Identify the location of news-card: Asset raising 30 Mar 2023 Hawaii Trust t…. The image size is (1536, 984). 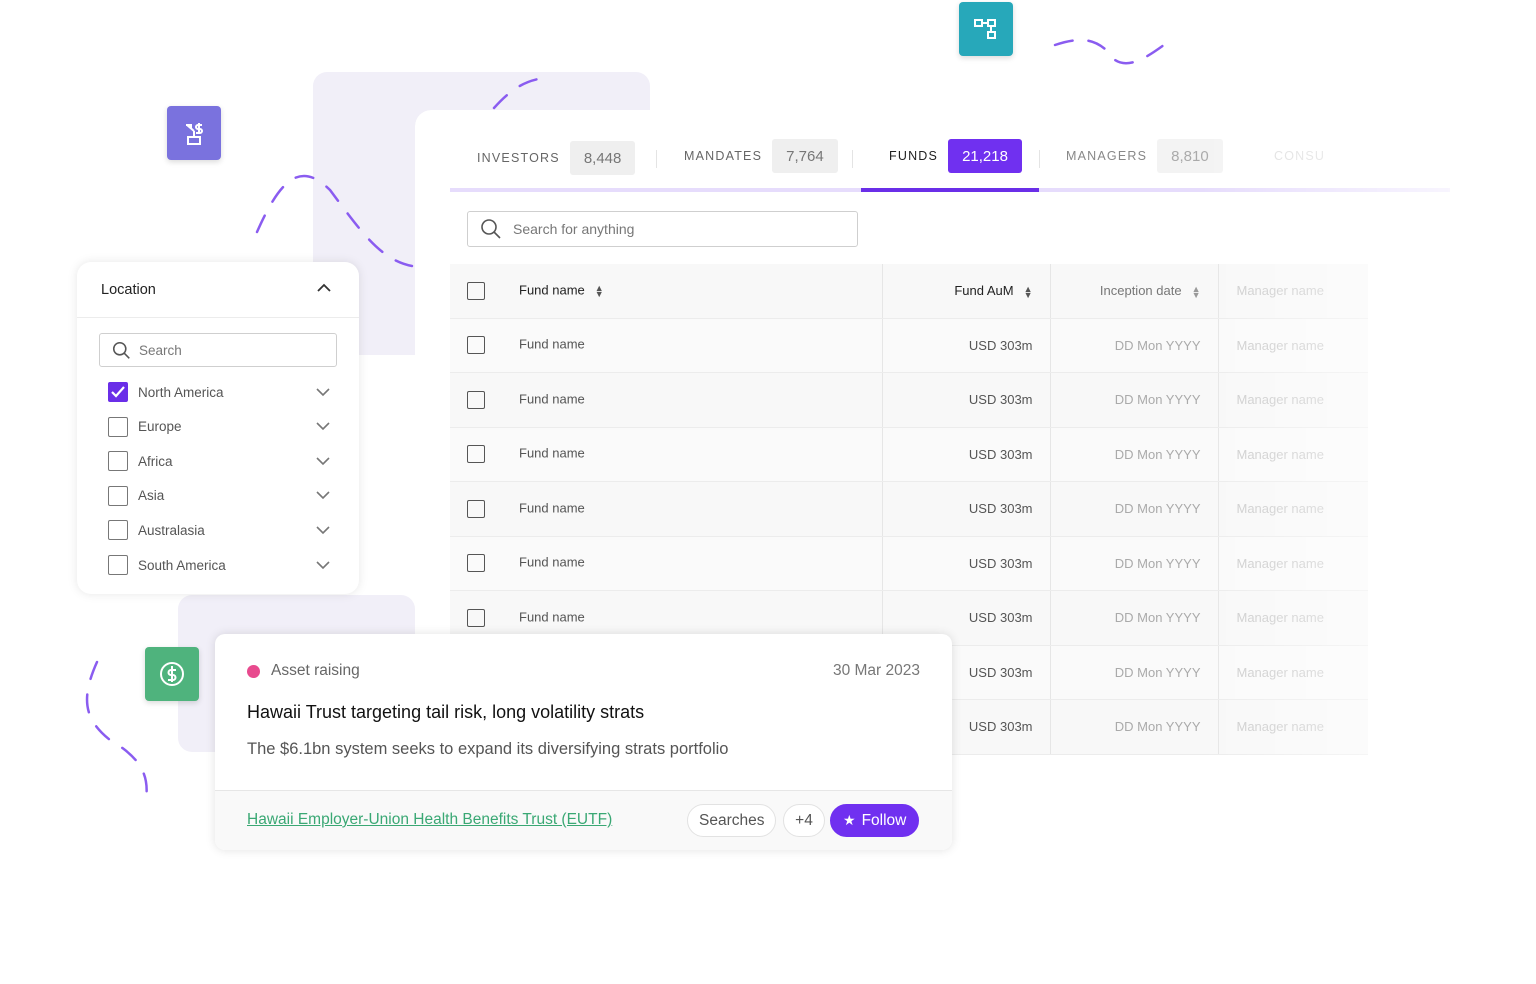
(583, 742).